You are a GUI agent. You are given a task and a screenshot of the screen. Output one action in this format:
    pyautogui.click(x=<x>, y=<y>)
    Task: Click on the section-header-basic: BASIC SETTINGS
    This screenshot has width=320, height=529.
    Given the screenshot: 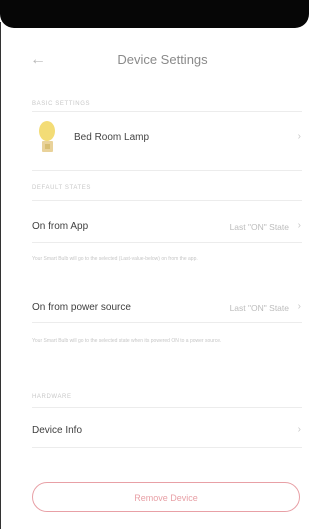 What is the action you would take?
    pyautogui.click(x=61, y=104)
    